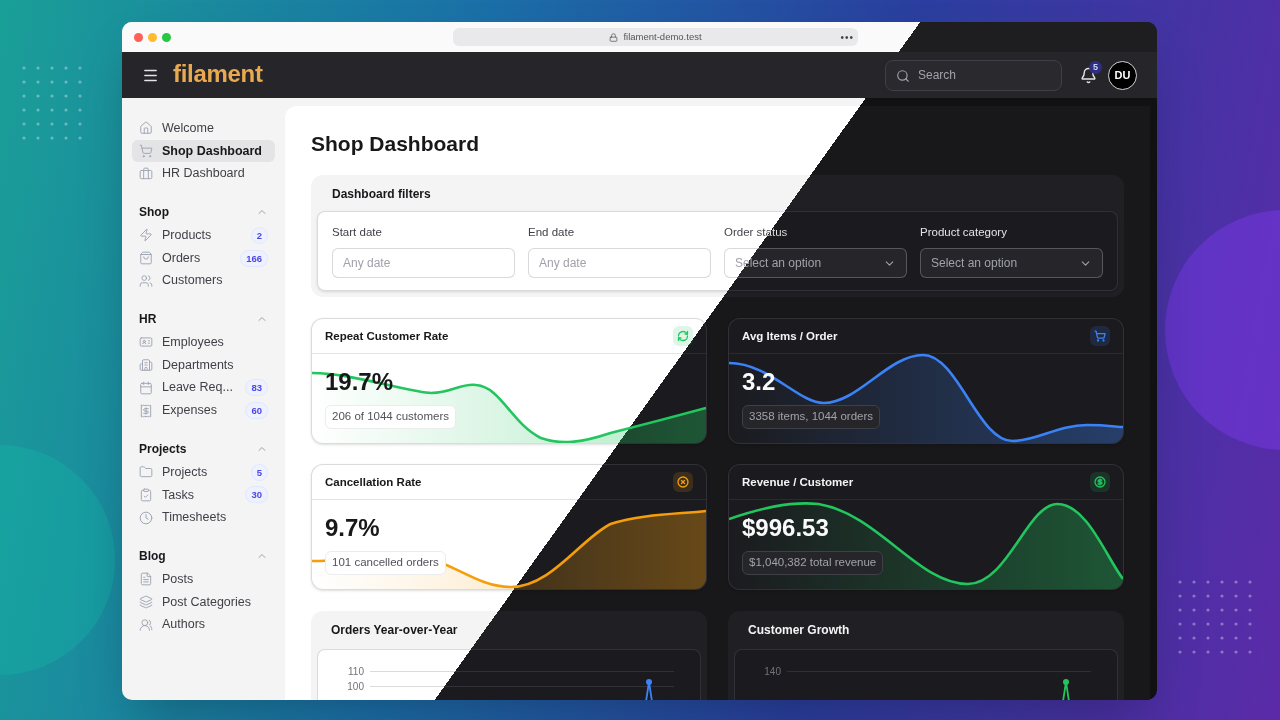 The height and width of the screenshot is (720, 1280). Describe the element at coordinates (390, 417) in the screenshot. I see `stat-description: 206 of 1044 customers` at that location.